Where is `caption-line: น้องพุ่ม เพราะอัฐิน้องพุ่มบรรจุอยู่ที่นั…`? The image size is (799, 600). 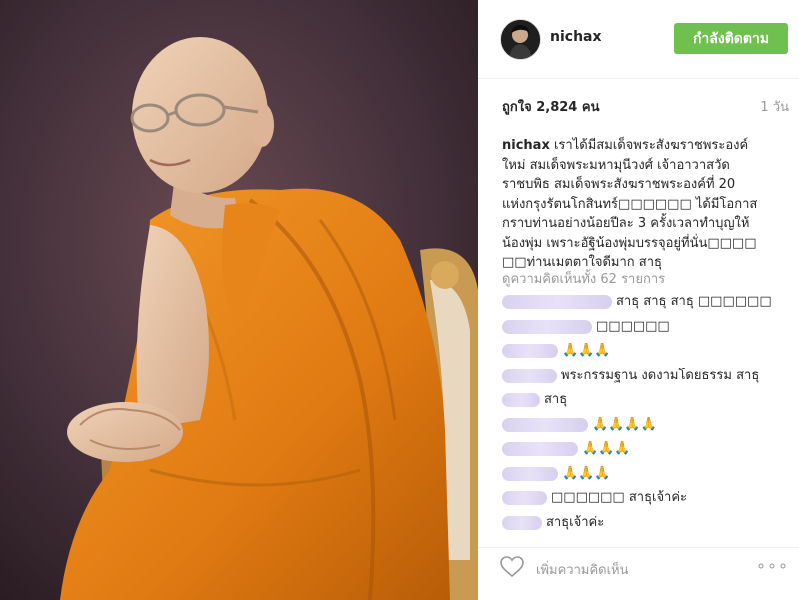
caption-line: น้องพุ่ม เพราะอัฐิน้องพุ่มบรรจุอยู่ที่นั… is located at coordinates (629, 243).